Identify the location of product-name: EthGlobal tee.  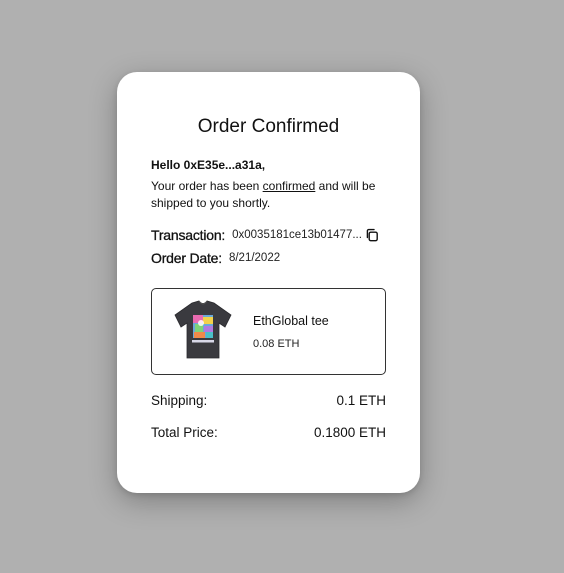
(291, 321).